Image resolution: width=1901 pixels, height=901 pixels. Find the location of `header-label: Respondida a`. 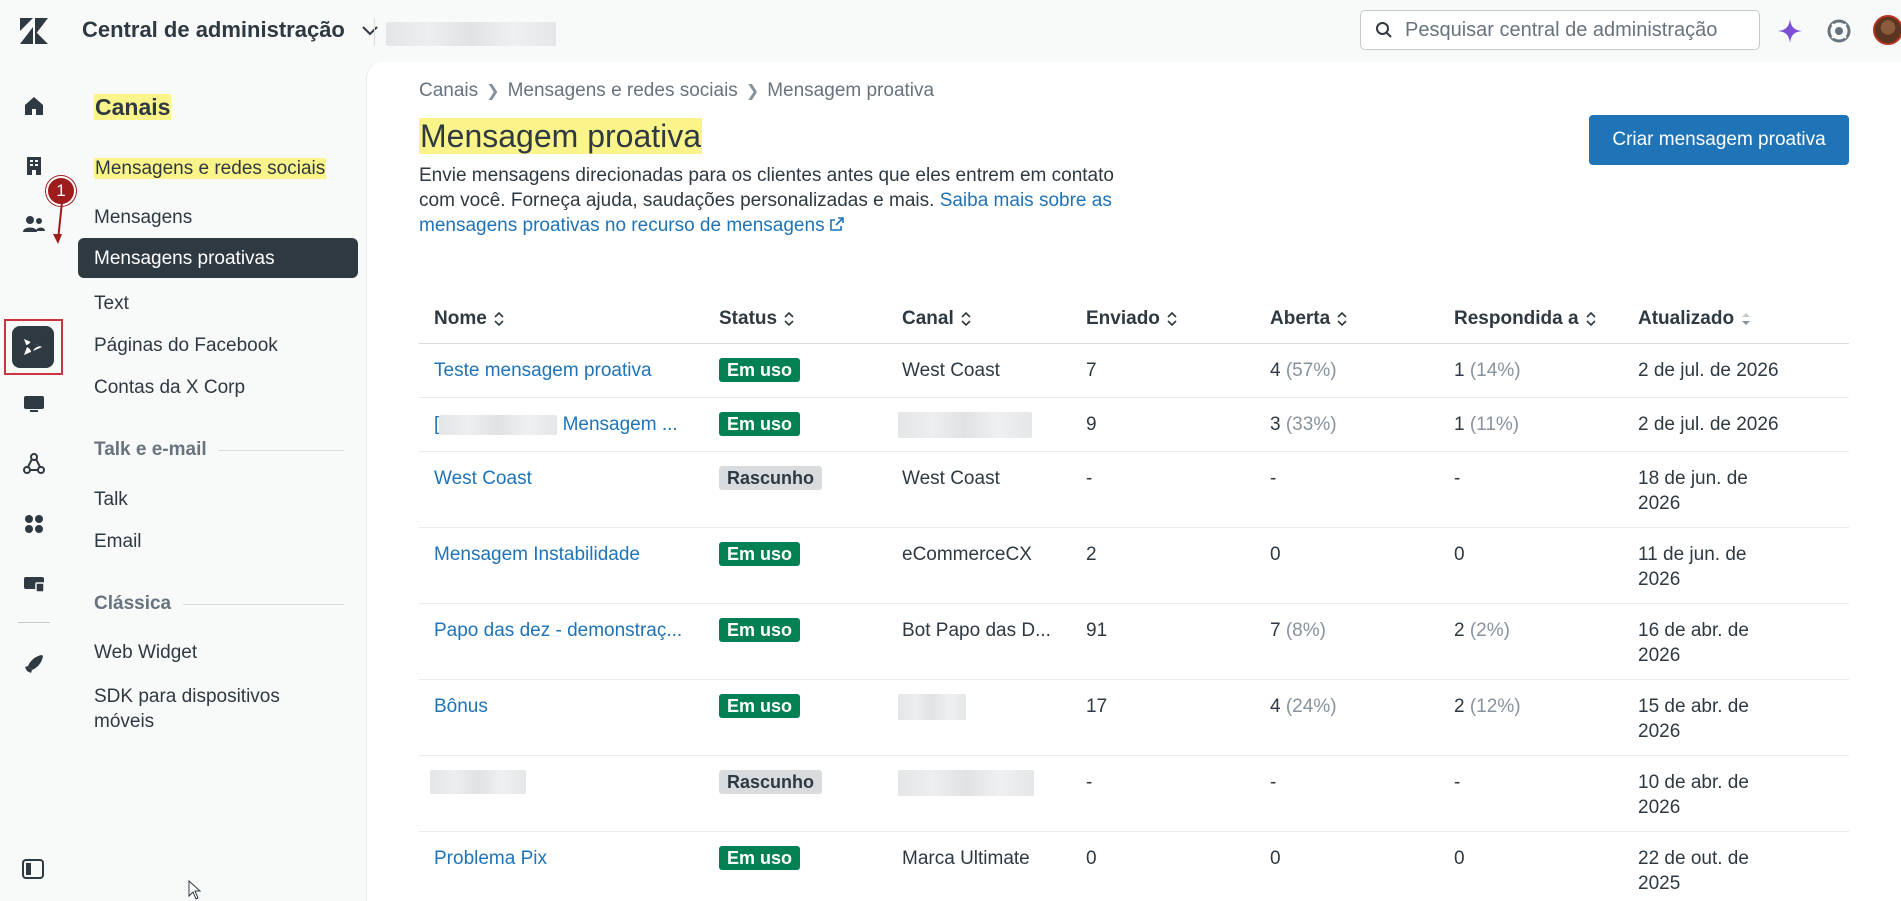

header-label: Respondida a is located at coordinates (1516, 318).